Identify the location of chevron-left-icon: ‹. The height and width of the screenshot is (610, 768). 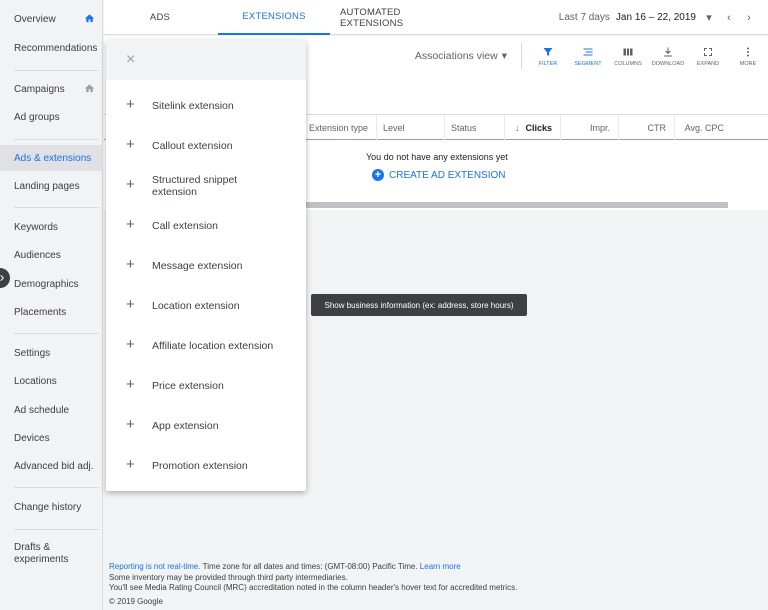
(729, 18).